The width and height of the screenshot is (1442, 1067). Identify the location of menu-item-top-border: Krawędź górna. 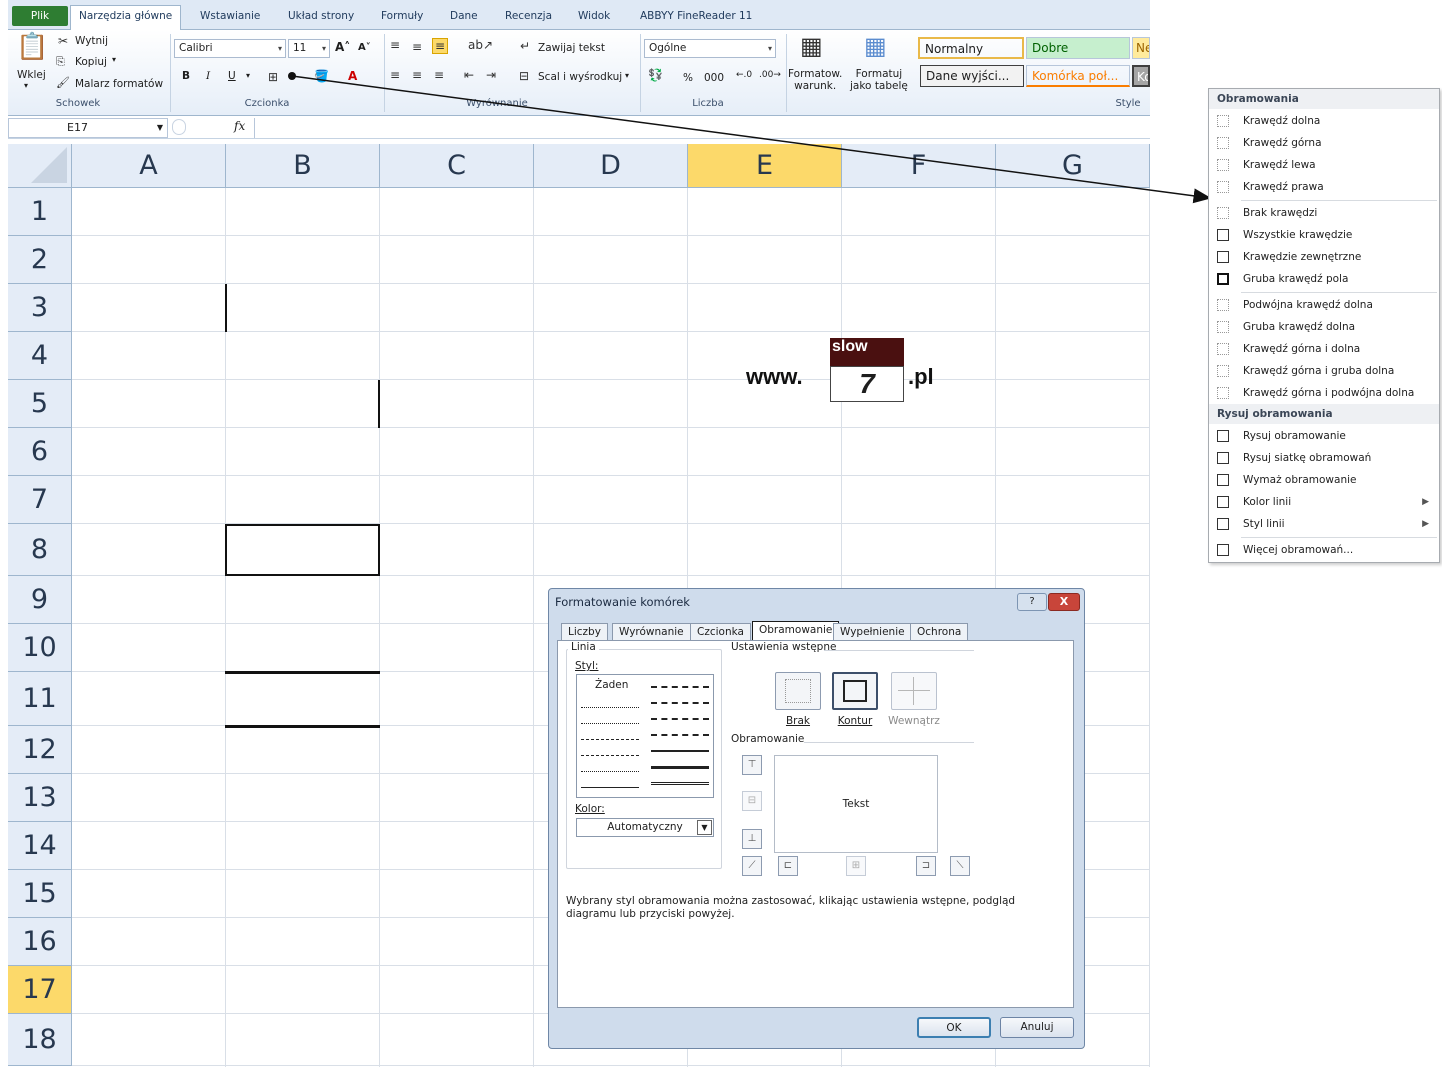
(1324, 143).